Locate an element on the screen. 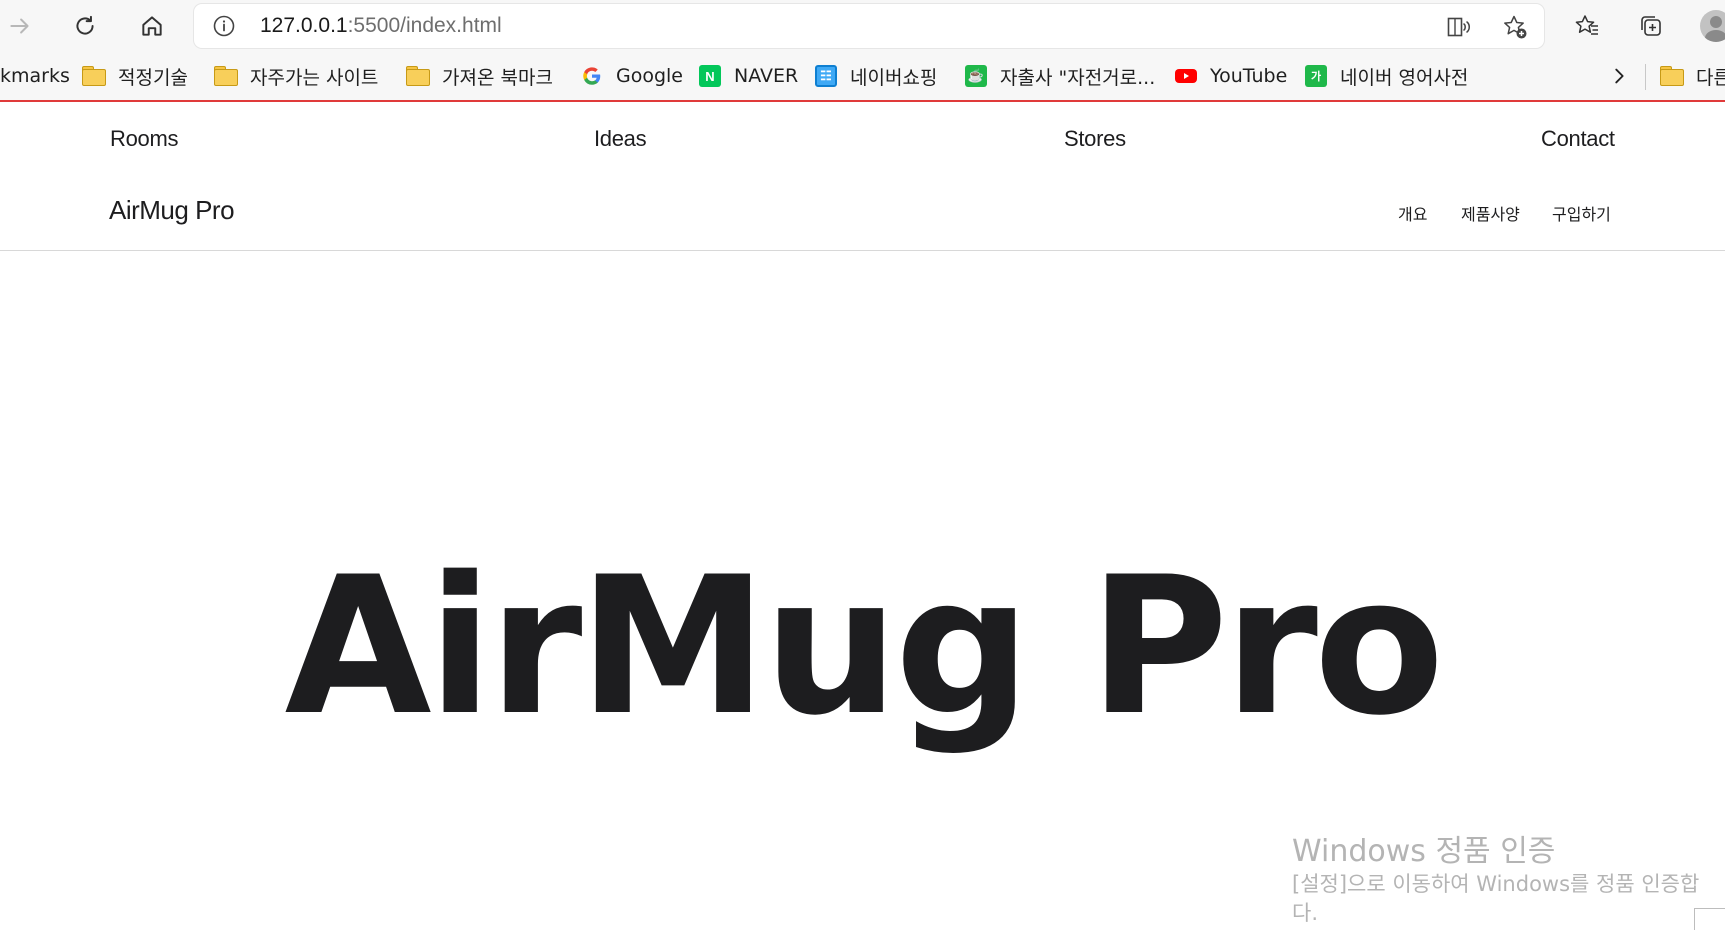 The width and height of the screenshot is (1725, 930). refresh-button is located at coordinates (85, 26).